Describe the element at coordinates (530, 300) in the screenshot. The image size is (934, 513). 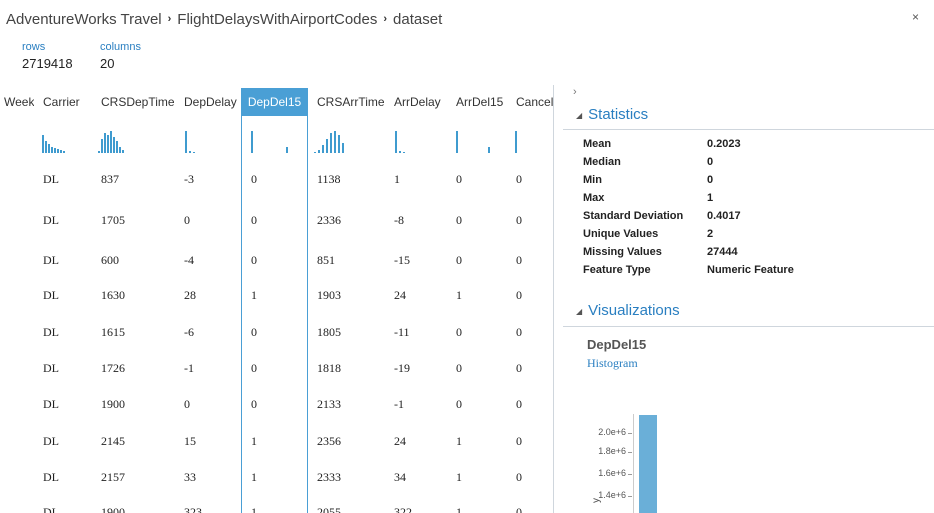
I see `column-cancelled: Cancelled 0 0 0 0 0 0 0 0 0 0` at that location.